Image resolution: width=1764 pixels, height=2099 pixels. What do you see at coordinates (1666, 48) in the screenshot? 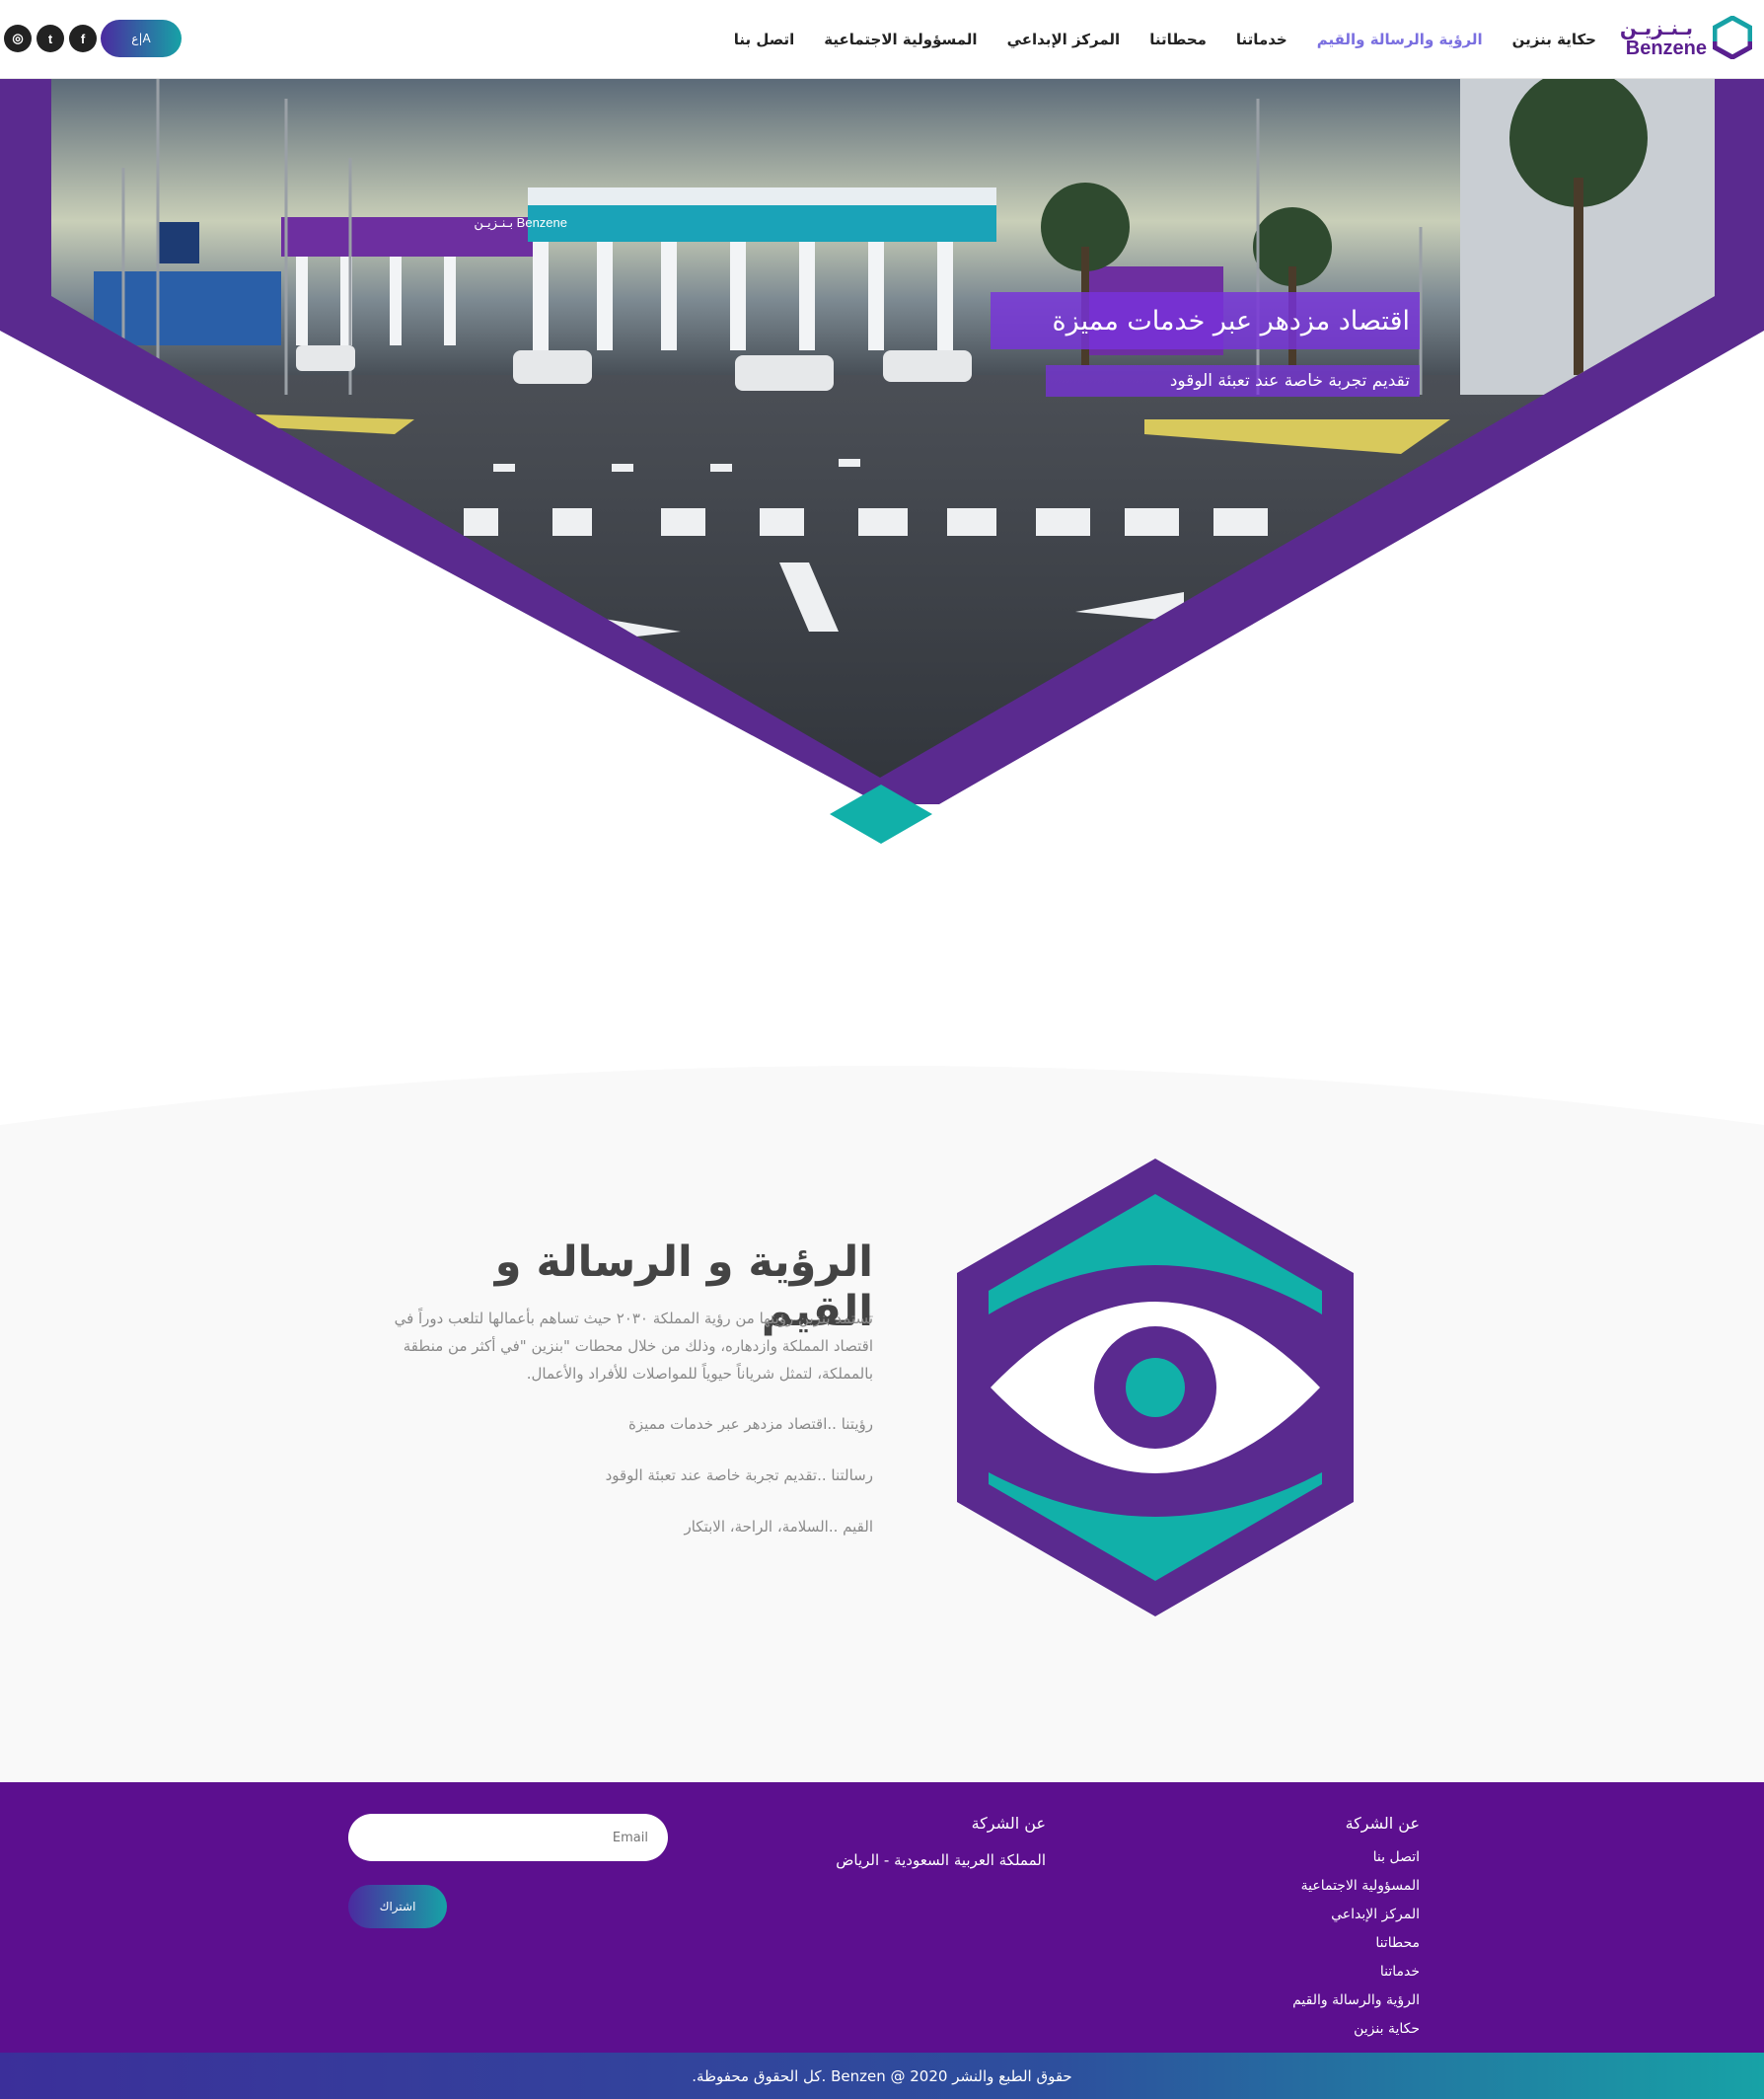
I see `logo-english-text: Benzene` at bounding box center [1666, 48].